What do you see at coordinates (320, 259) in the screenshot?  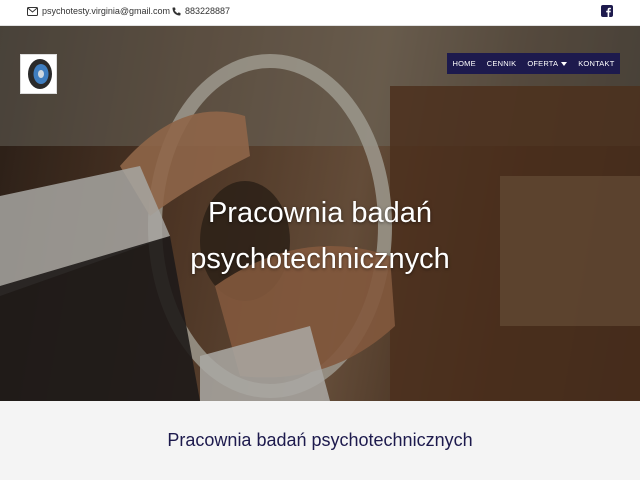 I see `hero-title-line-2: psychotechnicznych` at bounding box center [320, 259].